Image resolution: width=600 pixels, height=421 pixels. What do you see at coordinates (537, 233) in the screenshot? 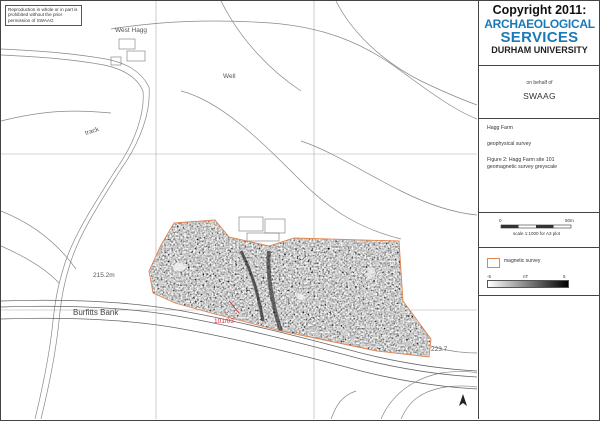
I see `scale-caption: scale 1:1000 for A3 plot` at bounding box center [537, 233].